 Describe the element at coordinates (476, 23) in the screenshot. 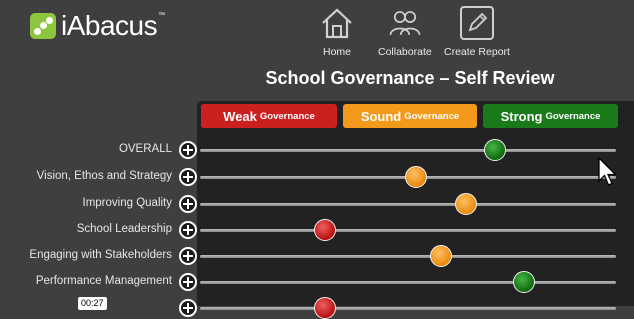

I see `edit-report-icon` at that location.